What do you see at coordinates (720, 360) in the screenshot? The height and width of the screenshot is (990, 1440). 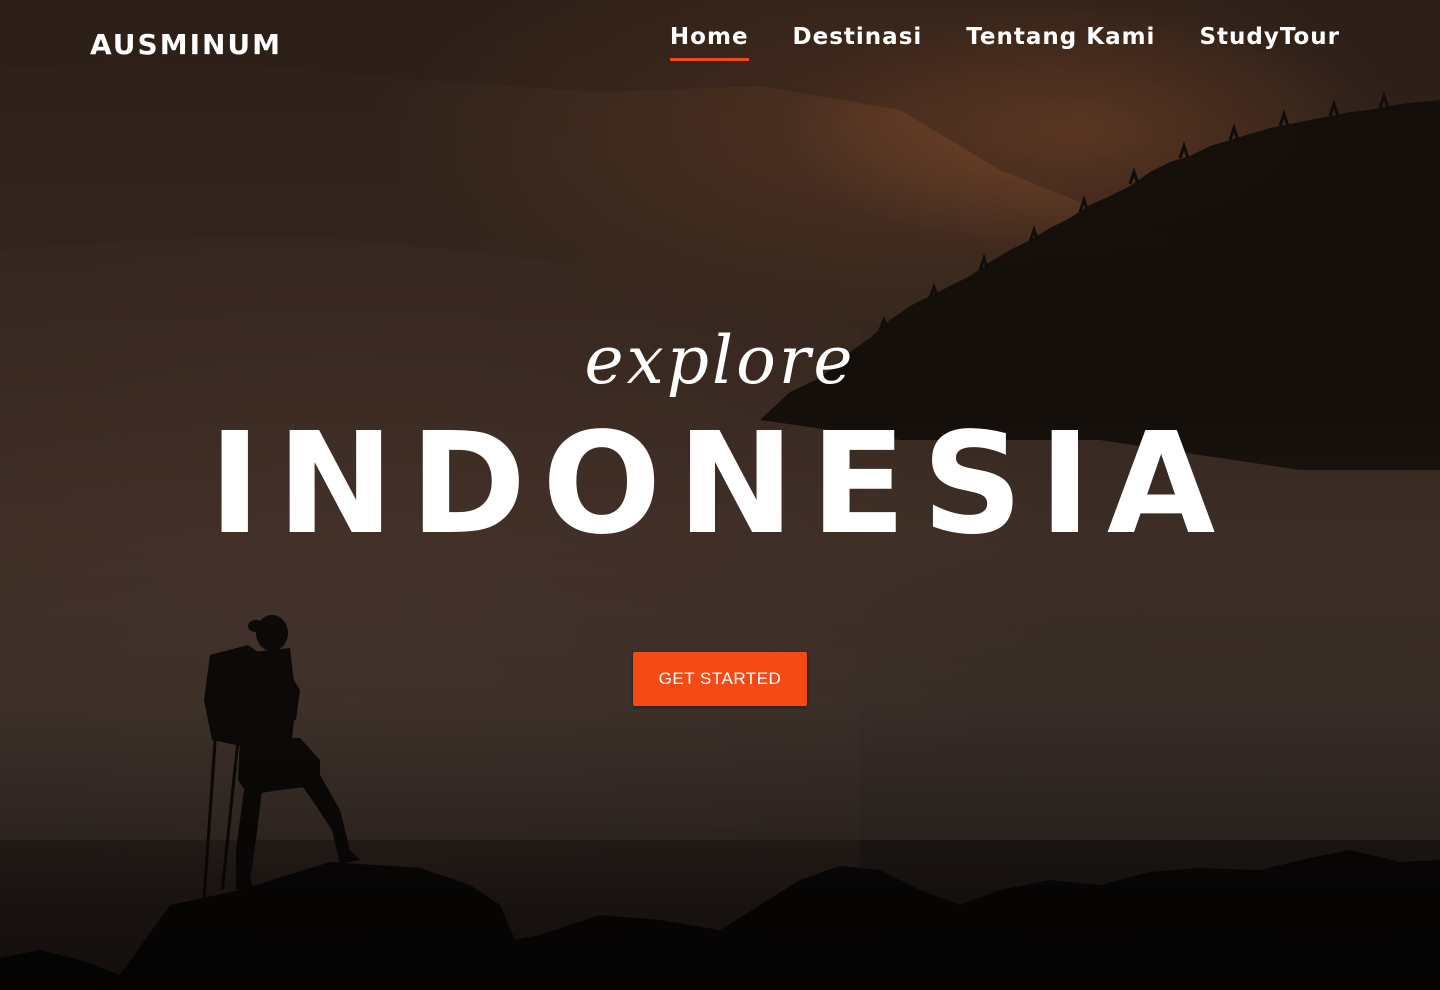 I see `hero-tagline: explore` at bounding box center [720, 360].